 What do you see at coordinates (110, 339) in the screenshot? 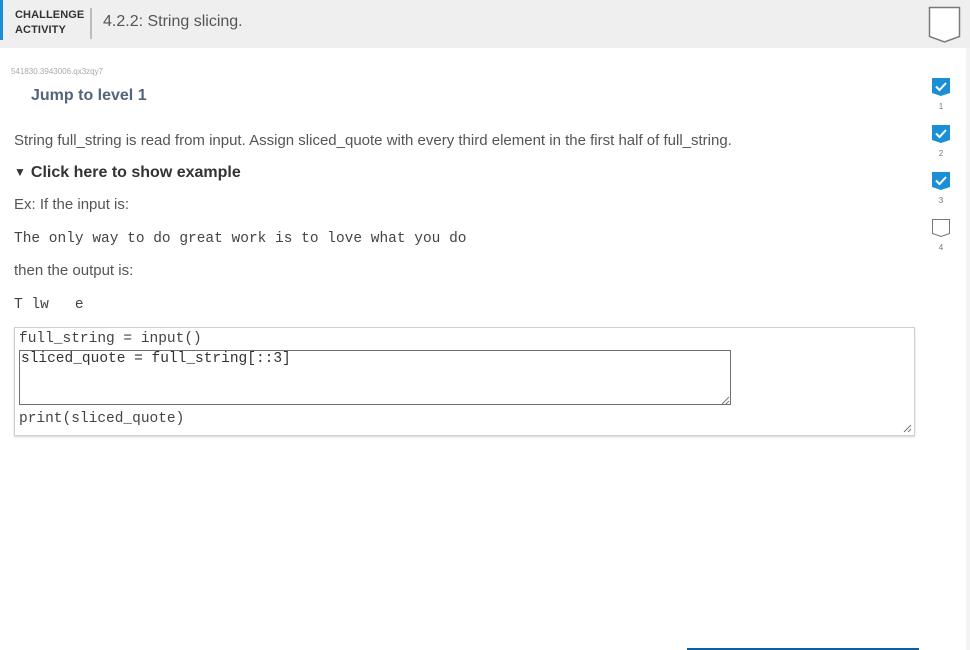
I see `code-line-readonly-top: full_string = input()` at bounding box center [110, 339].